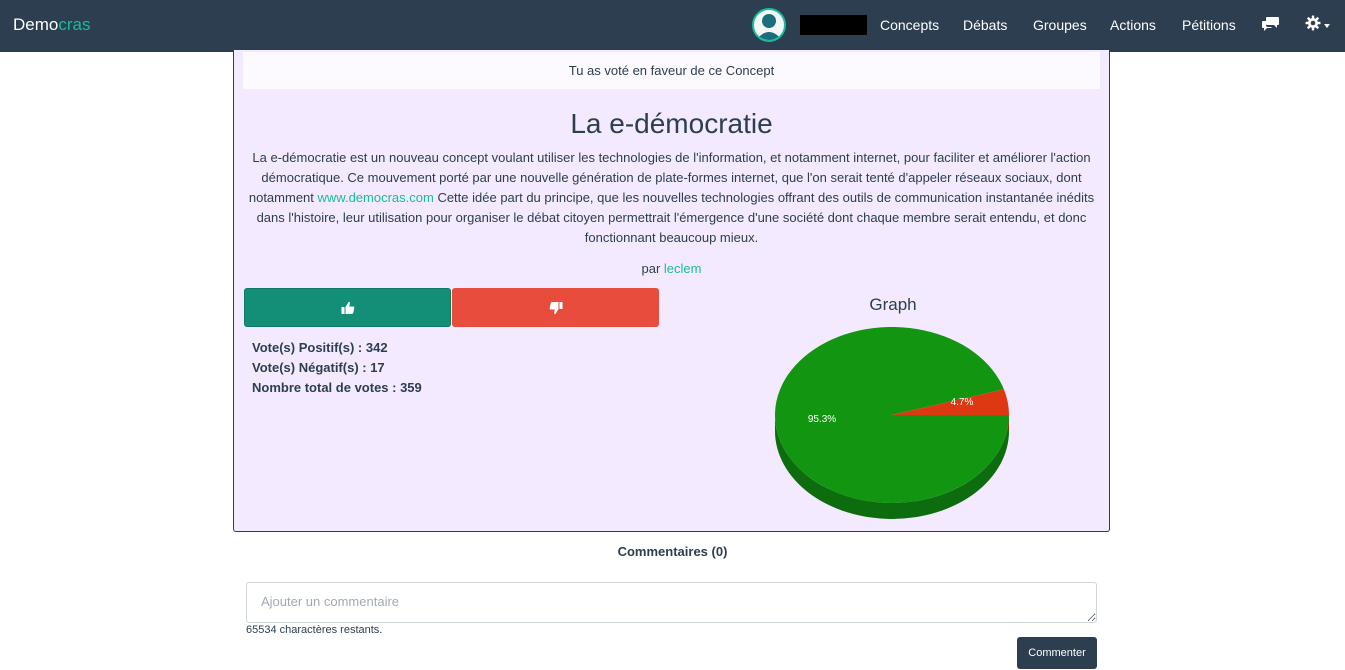 This screenshot has width=1345, height=670. What do you see at coordinates (985, 25) in the screenshot?
I see `nav-debats: Débats` at bounding box center [985, 25].